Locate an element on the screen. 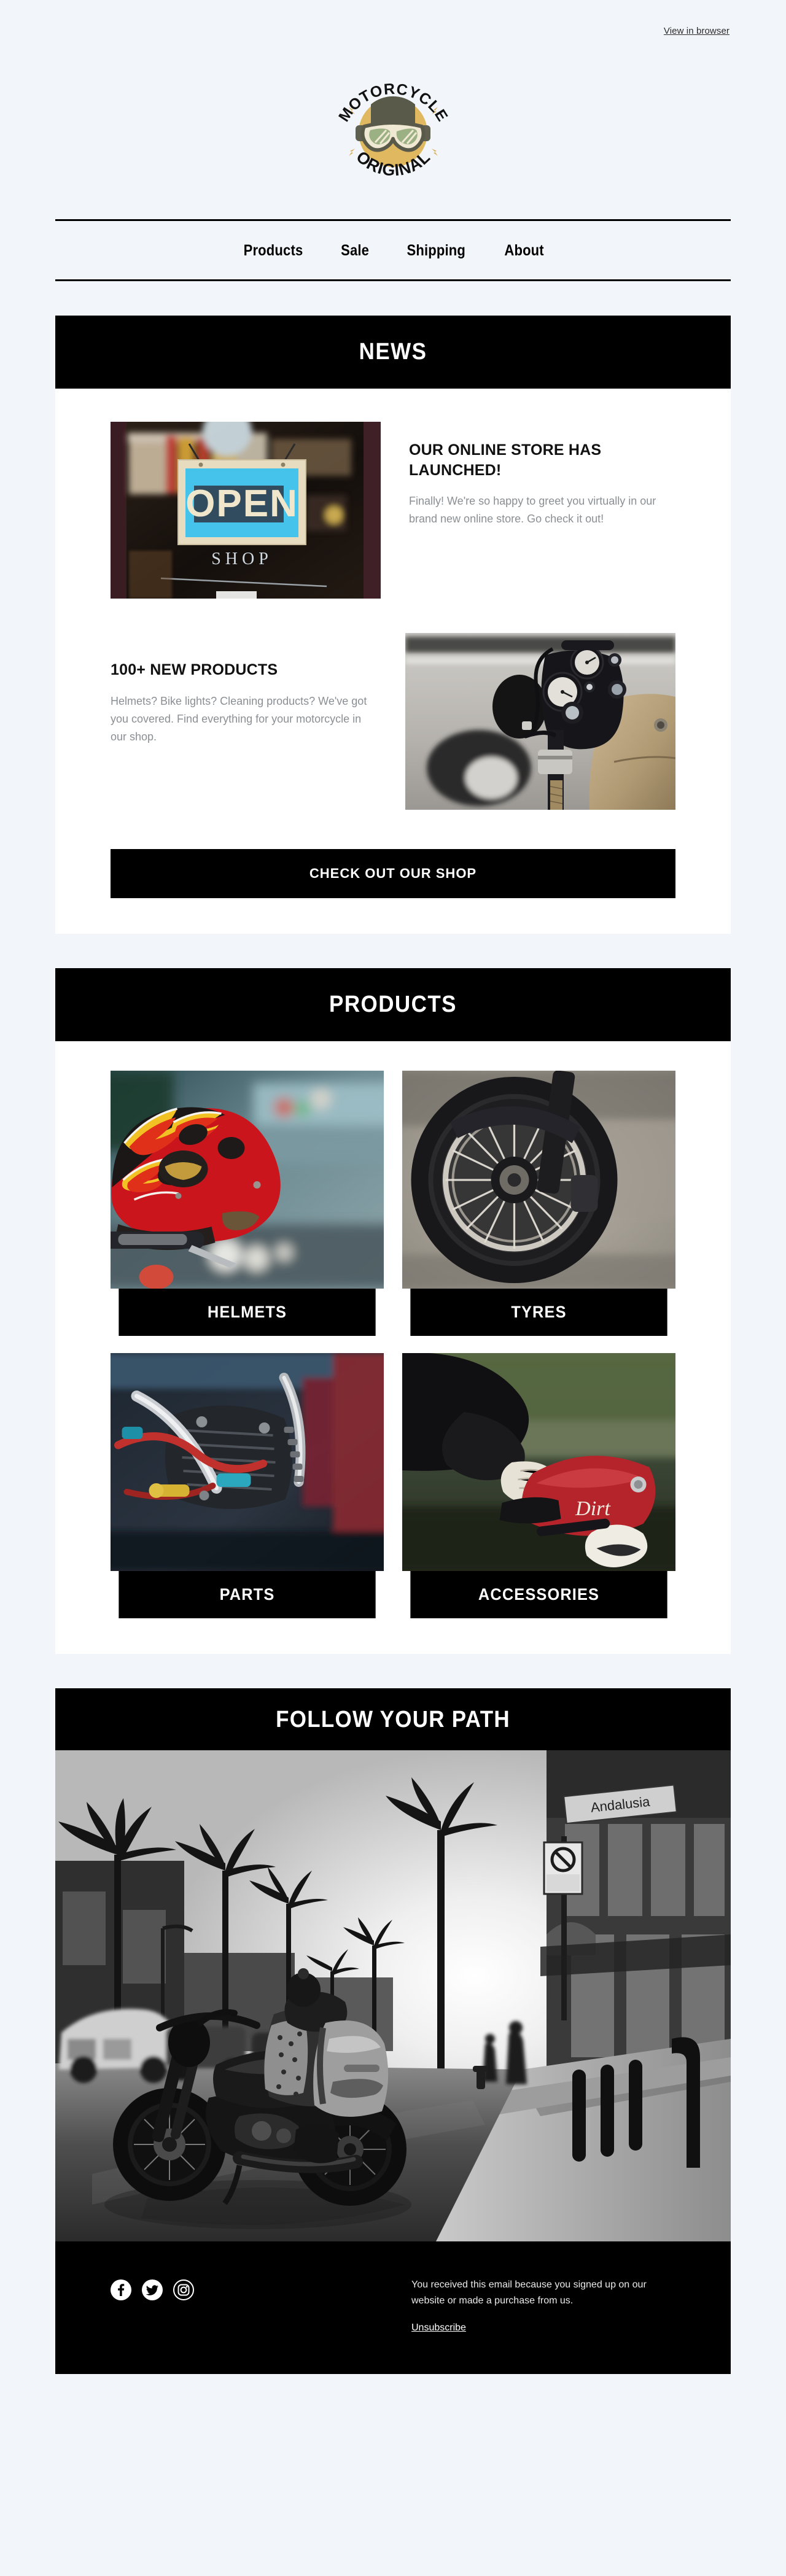 Image resolution: width=786 pixels, height=2576 pixels. product-tile-helmets: HELMETS is located at coordinates (247, 1203).